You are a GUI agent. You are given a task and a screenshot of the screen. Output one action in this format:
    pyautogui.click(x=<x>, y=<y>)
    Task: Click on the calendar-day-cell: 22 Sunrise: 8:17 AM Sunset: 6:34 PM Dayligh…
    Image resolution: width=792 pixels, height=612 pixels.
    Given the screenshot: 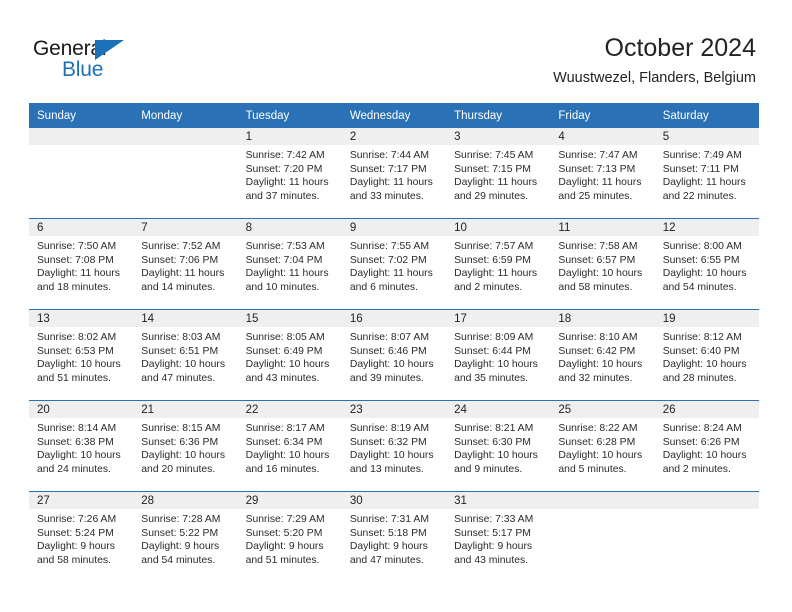 What is the action you would take?
    pyautogui.click(x=289, y=446)
    